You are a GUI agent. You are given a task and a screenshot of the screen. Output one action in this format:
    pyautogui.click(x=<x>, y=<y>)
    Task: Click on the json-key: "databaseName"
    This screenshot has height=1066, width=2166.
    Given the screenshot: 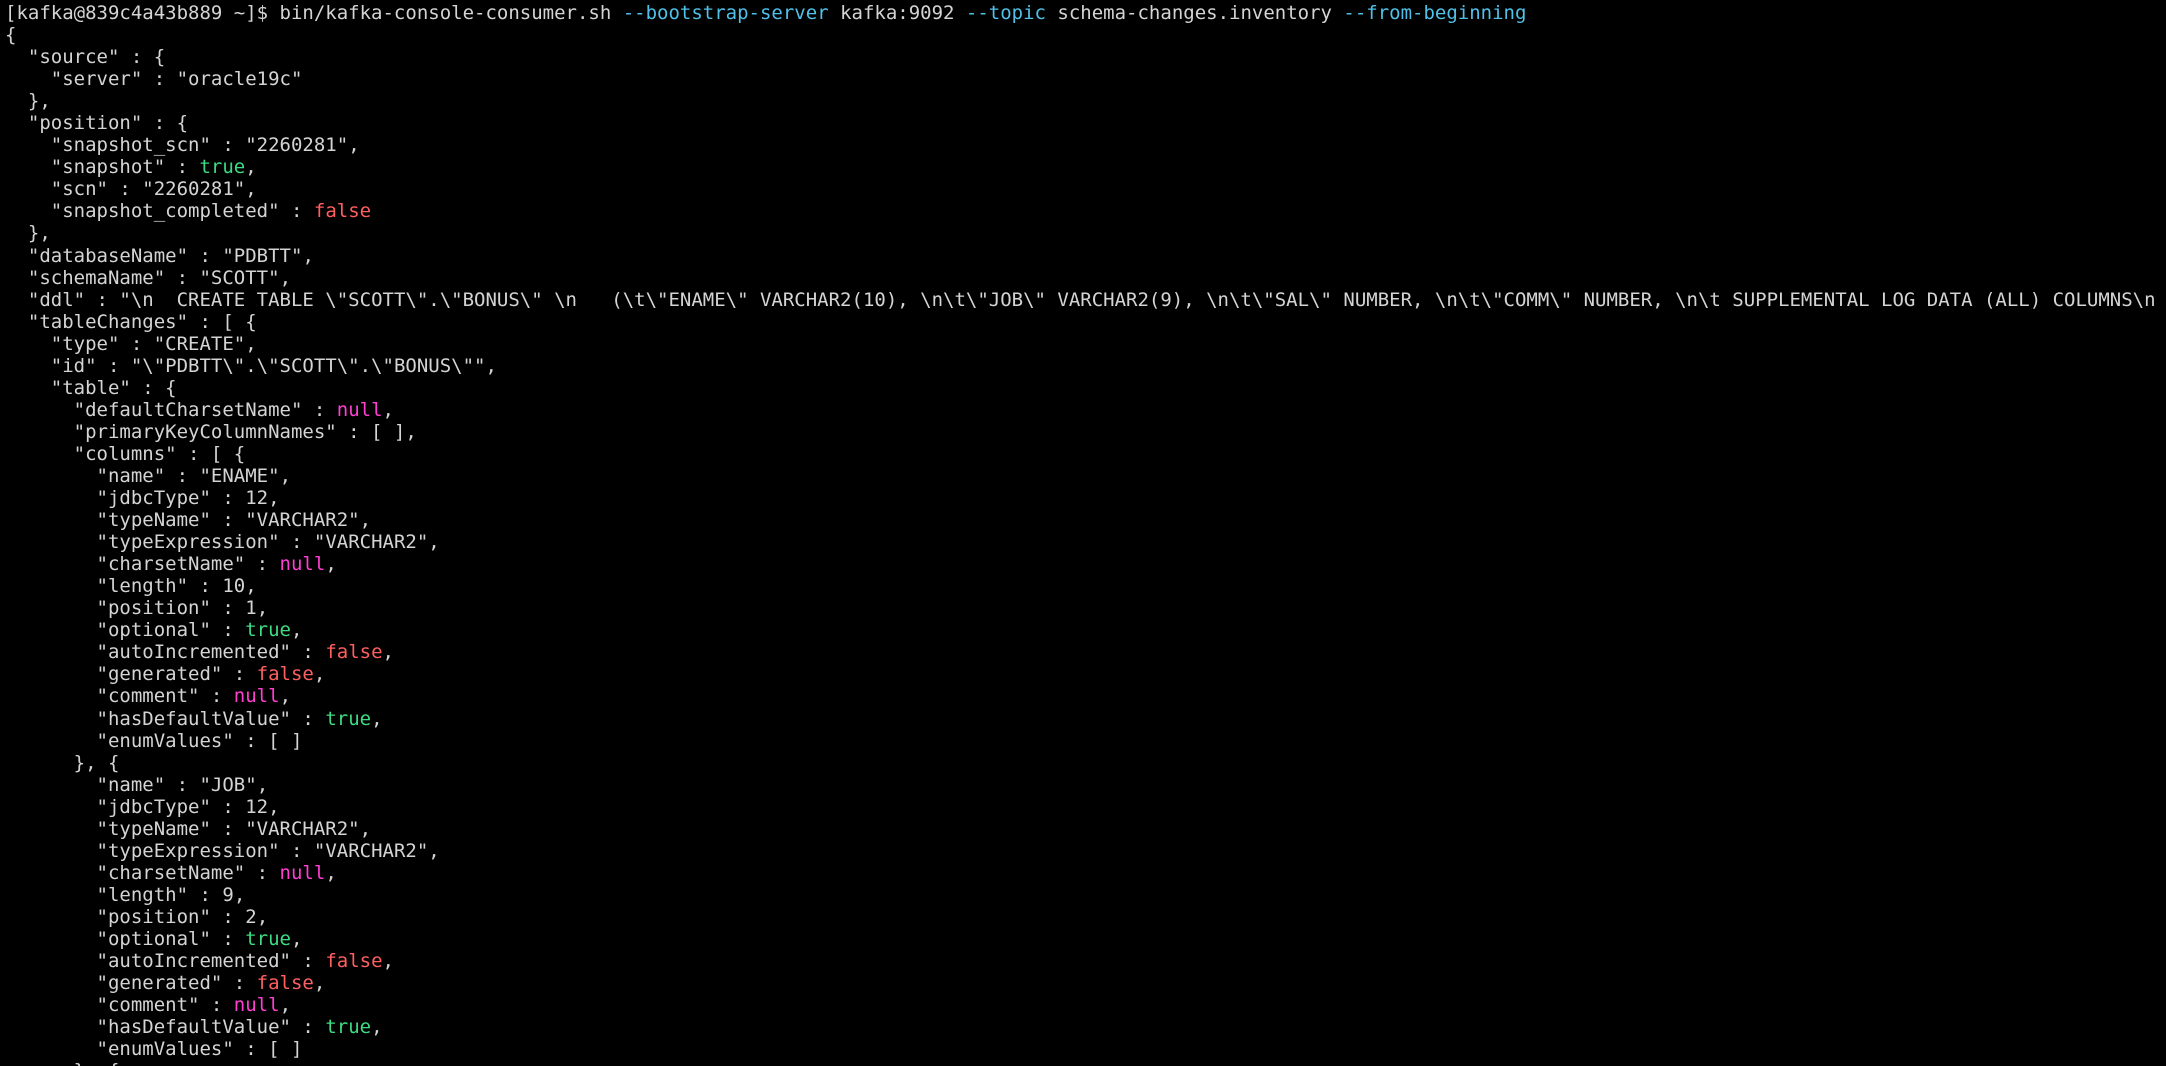 What is the action you would take?
    pyautogui.click(x=97, y=255)
    